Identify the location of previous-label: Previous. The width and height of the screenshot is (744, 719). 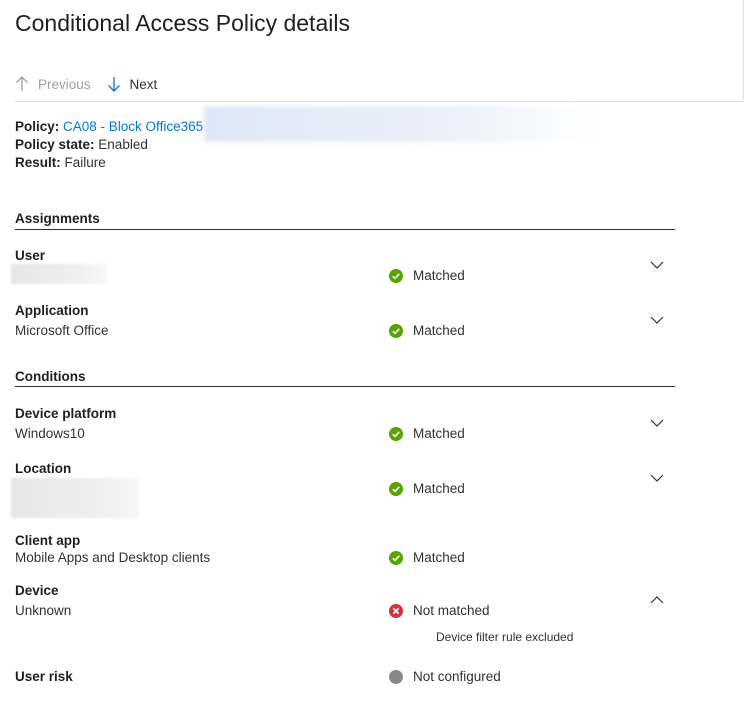
(64, 84).